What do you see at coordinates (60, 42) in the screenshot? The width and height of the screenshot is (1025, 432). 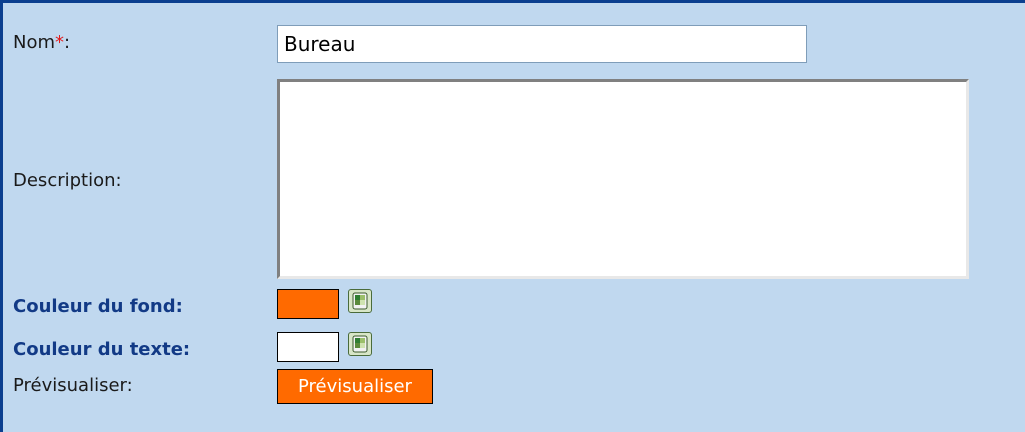 I see `required-marker: *` at bounding box center [60, 42].